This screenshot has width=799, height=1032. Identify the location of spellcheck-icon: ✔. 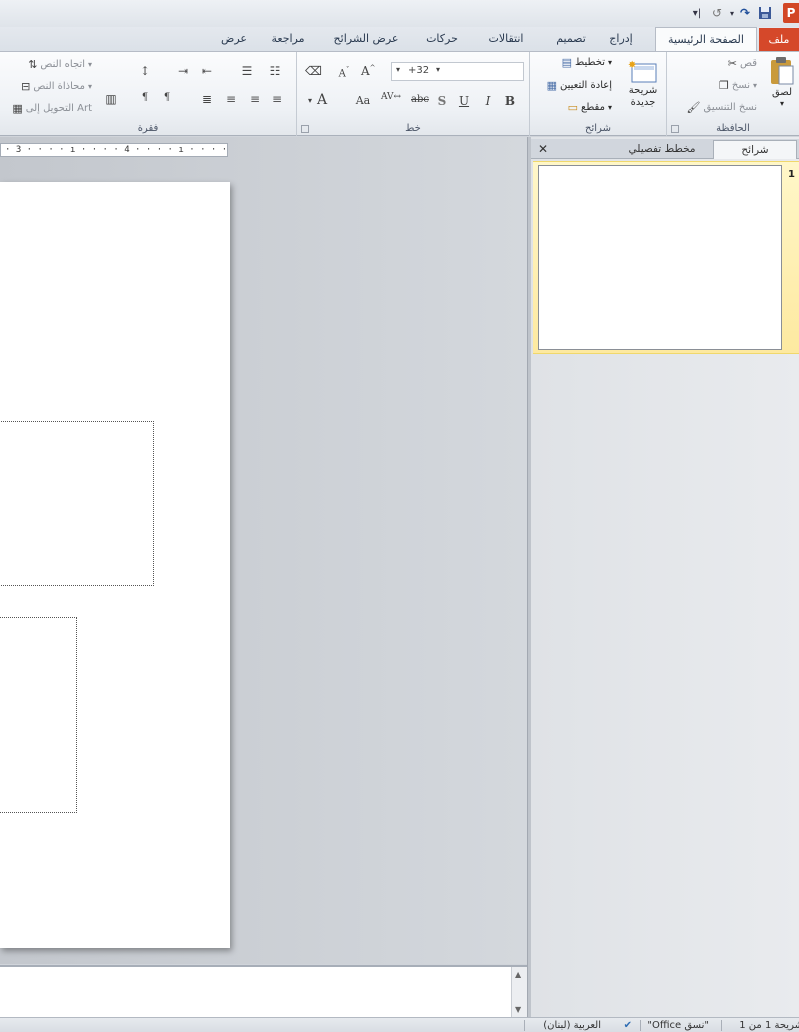
(628, 1025).